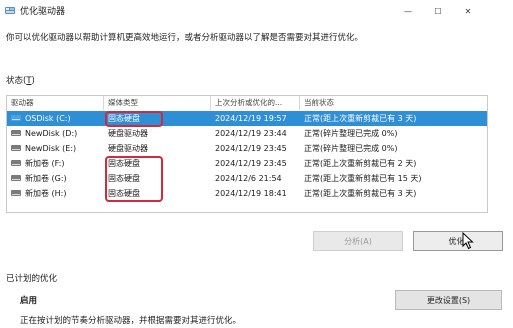 This screenshot has width=513, height=328. What do you see at coordinates (46, 193) in the screenshot?
I see `drive-name-cell: 新加卷 (H:)` at bounding box center [46, 193].